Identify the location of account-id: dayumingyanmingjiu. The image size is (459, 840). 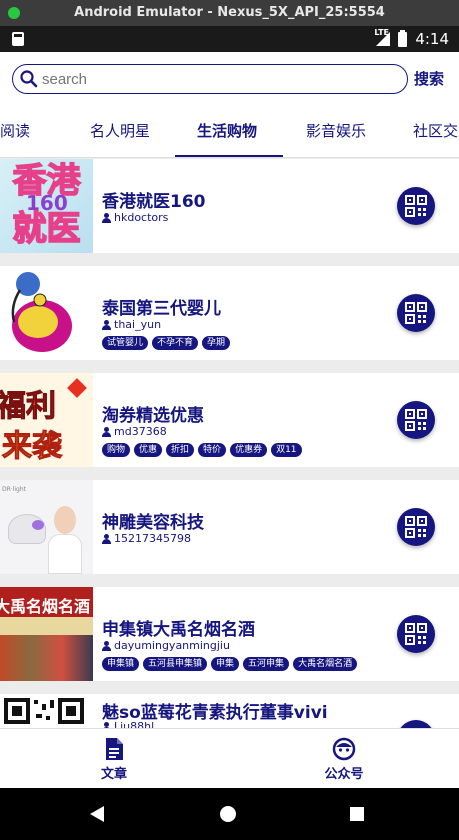
(166, 645).